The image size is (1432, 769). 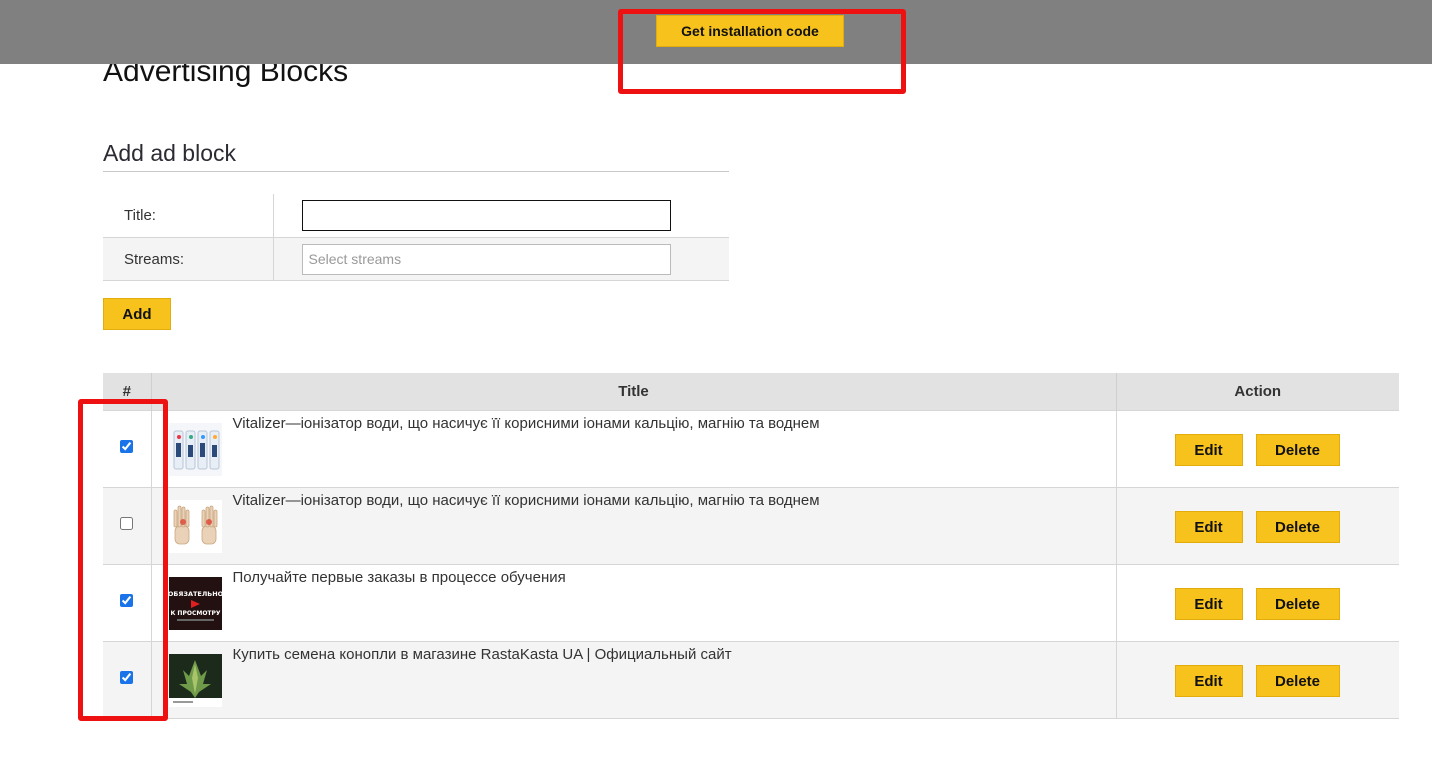 What do you see at coordinates (169, 153) in the screenshot?
I see `add-ad-block-title: Add ad block` at bounding box center [169, 153].